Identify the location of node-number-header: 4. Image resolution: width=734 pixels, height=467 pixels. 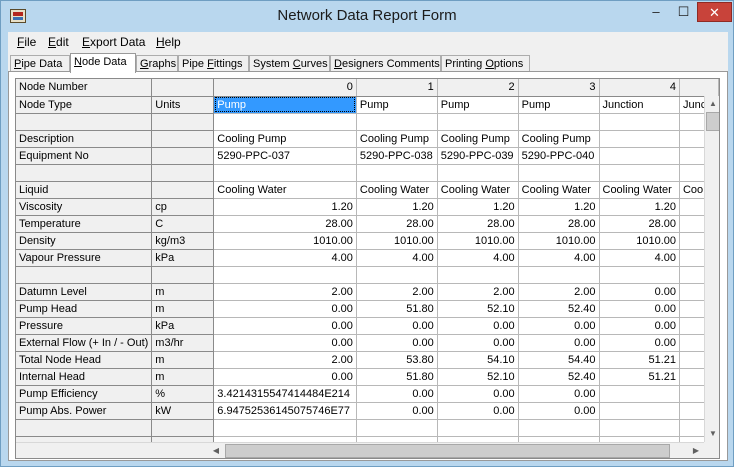
(639, 88).